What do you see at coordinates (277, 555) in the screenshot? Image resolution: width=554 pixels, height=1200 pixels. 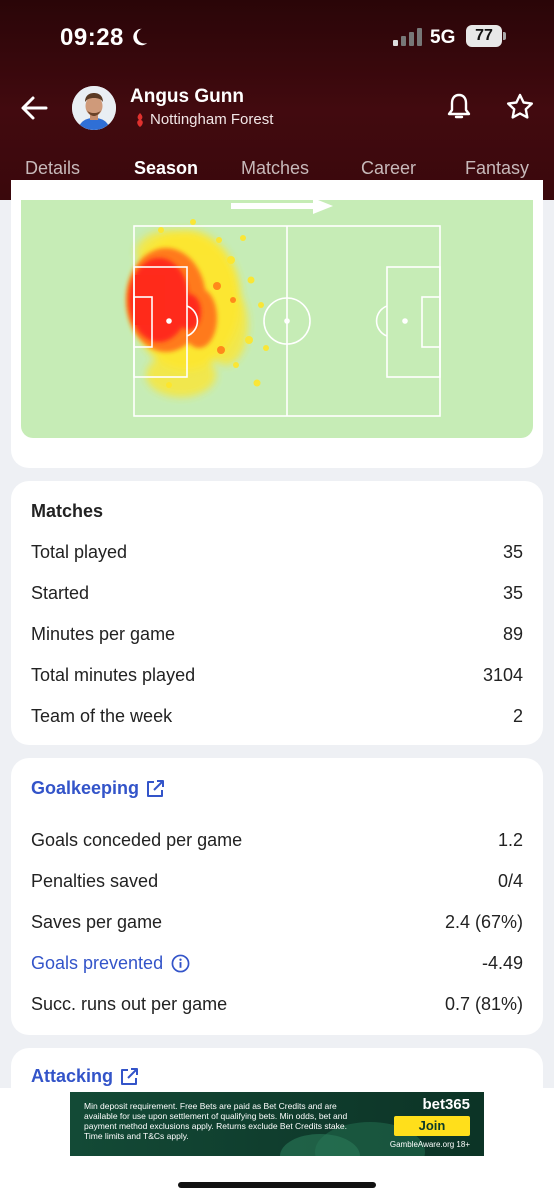 I see `stat-row-total-played: Total played 35` at bounding box center [277, 555].